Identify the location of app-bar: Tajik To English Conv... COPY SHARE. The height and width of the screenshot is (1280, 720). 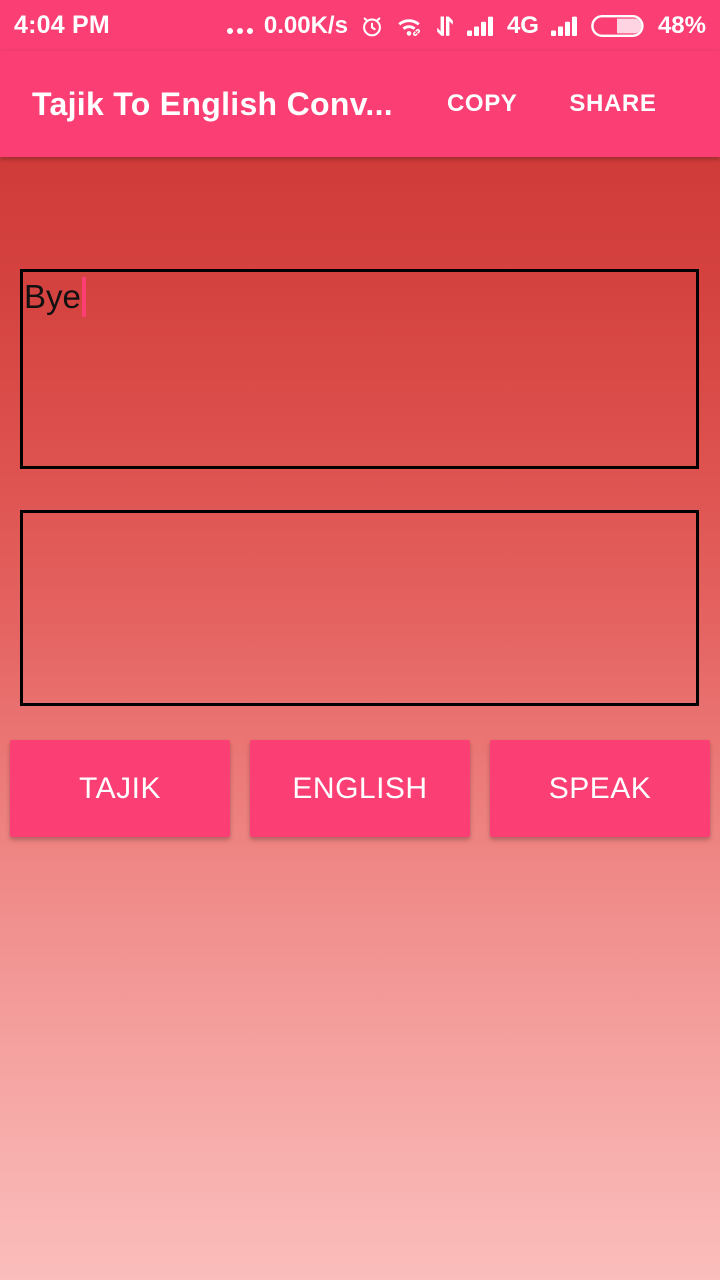
(360, 104).